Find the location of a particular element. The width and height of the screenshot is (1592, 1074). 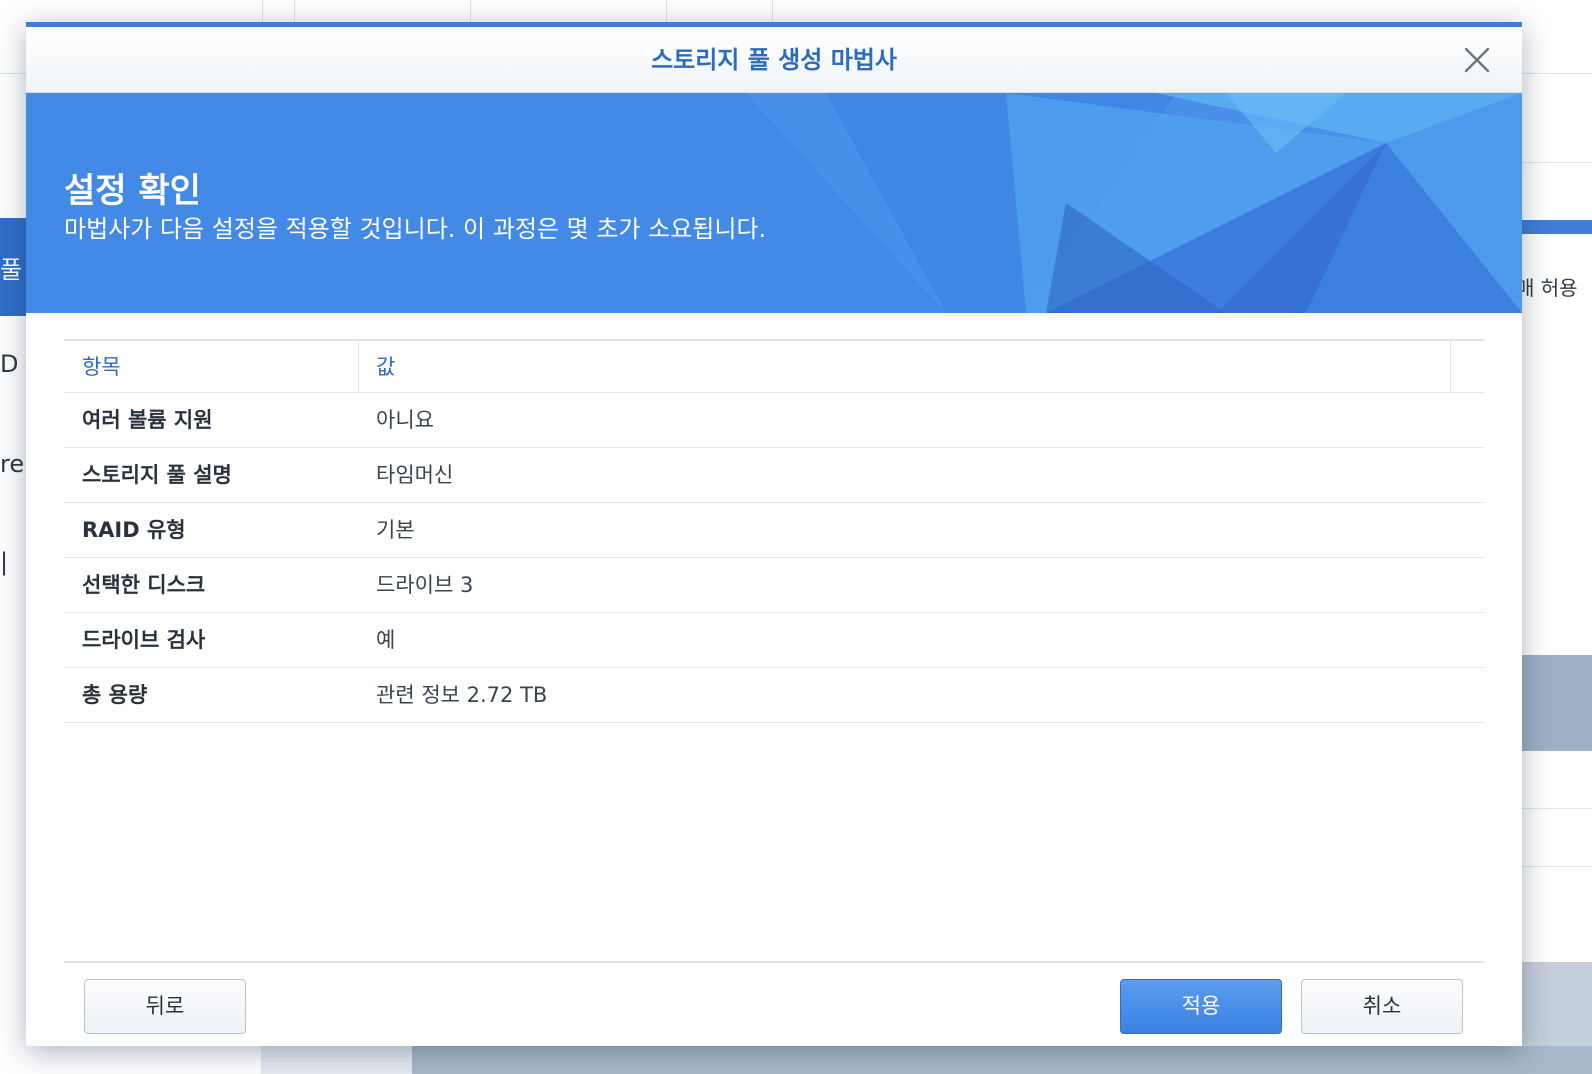

banner-pattern is located at coordinates (1134, 203).